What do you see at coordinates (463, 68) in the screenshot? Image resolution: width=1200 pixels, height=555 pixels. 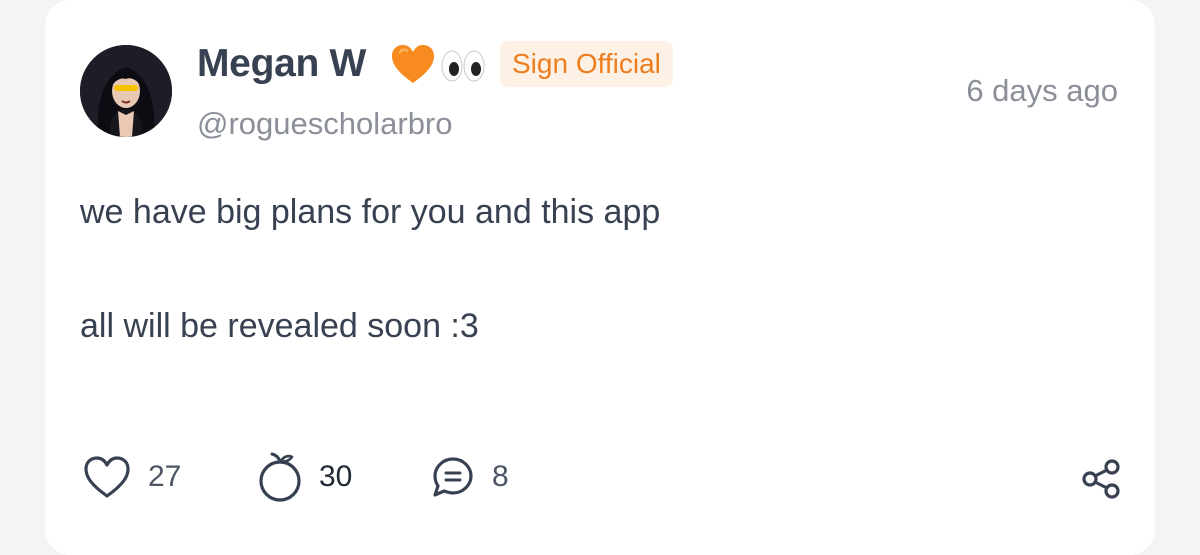 I see `eyes-emoji-icon` at bounding box center [463, 68].